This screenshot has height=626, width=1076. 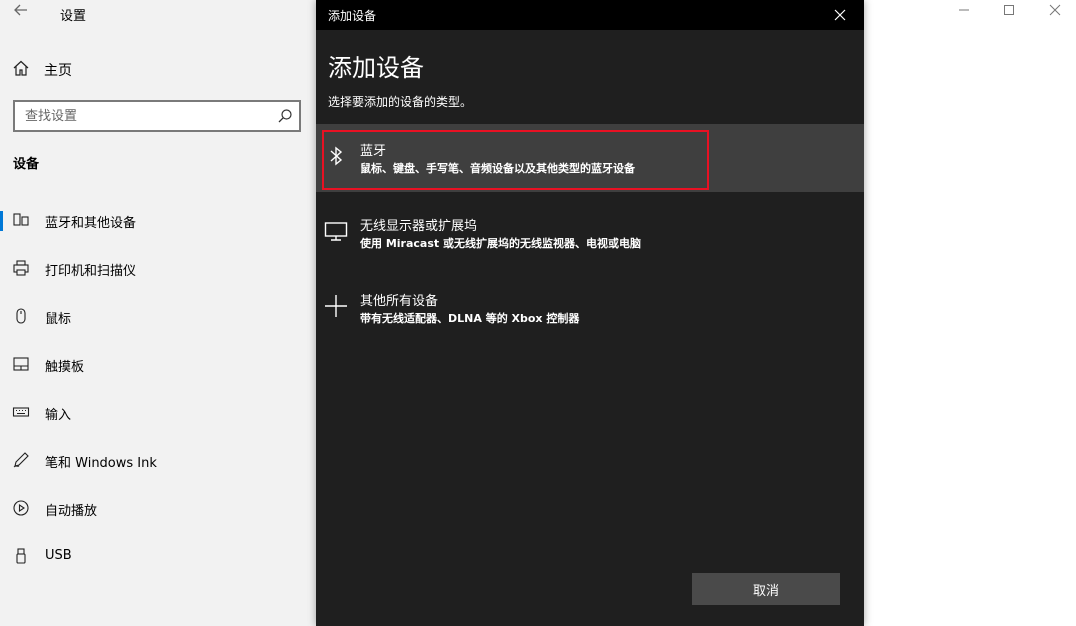 I want to click on plus-icon, so click(x=336, y=306).